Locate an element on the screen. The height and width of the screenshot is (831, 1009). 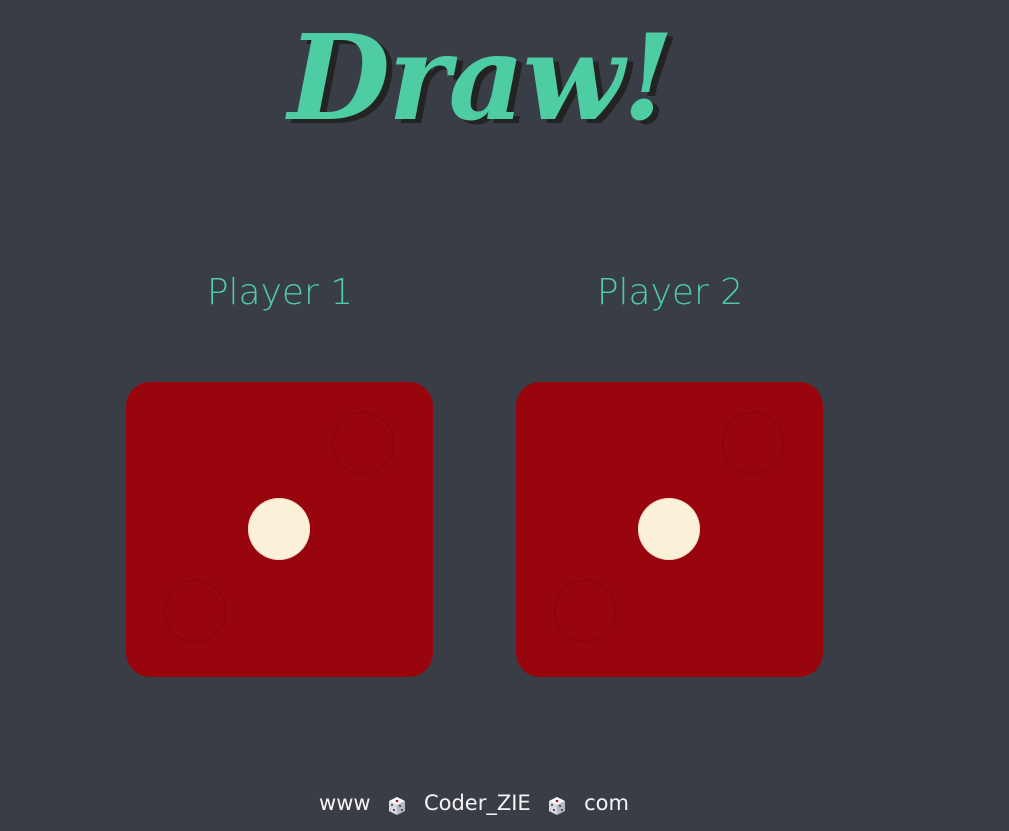
footer-com-text: com is located at coordinates (606, 803).